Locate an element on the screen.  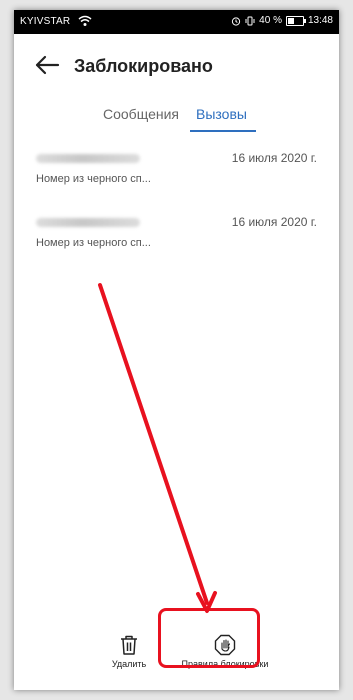
page-title: Заблокировано is located at coordinates (143, 66).